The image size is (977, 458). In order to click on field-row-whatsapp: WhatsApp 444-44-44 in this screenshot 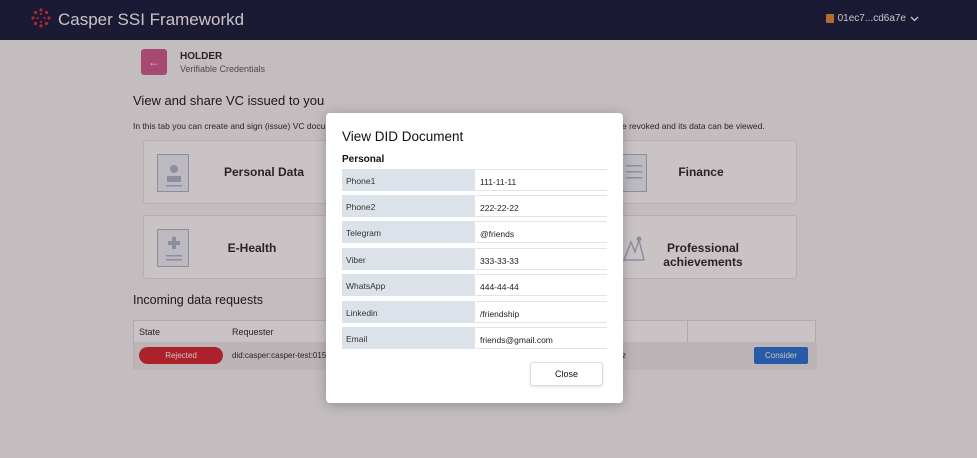, I will do `click(474, 285)`.